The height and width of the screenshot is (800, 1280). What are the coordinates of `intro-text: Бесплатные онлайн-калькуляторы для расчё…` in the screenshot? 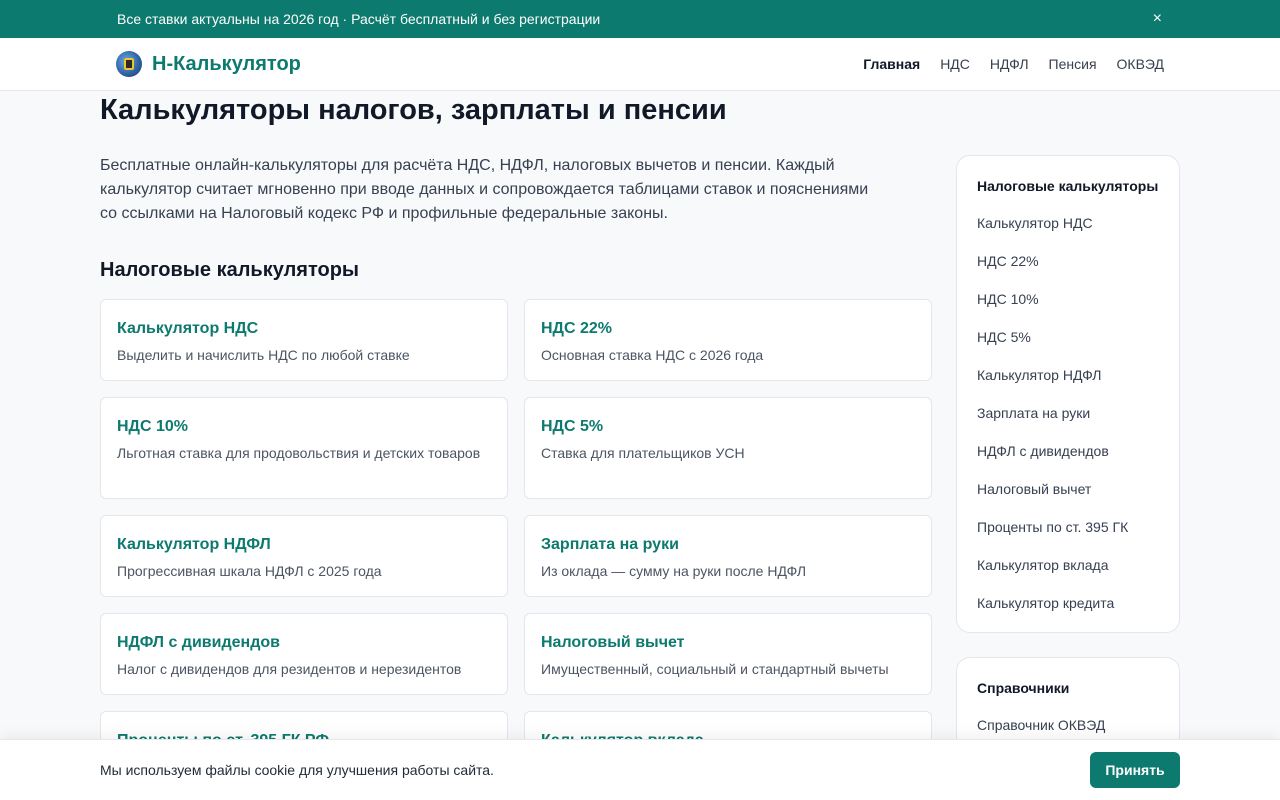 It's located at (484, 189).